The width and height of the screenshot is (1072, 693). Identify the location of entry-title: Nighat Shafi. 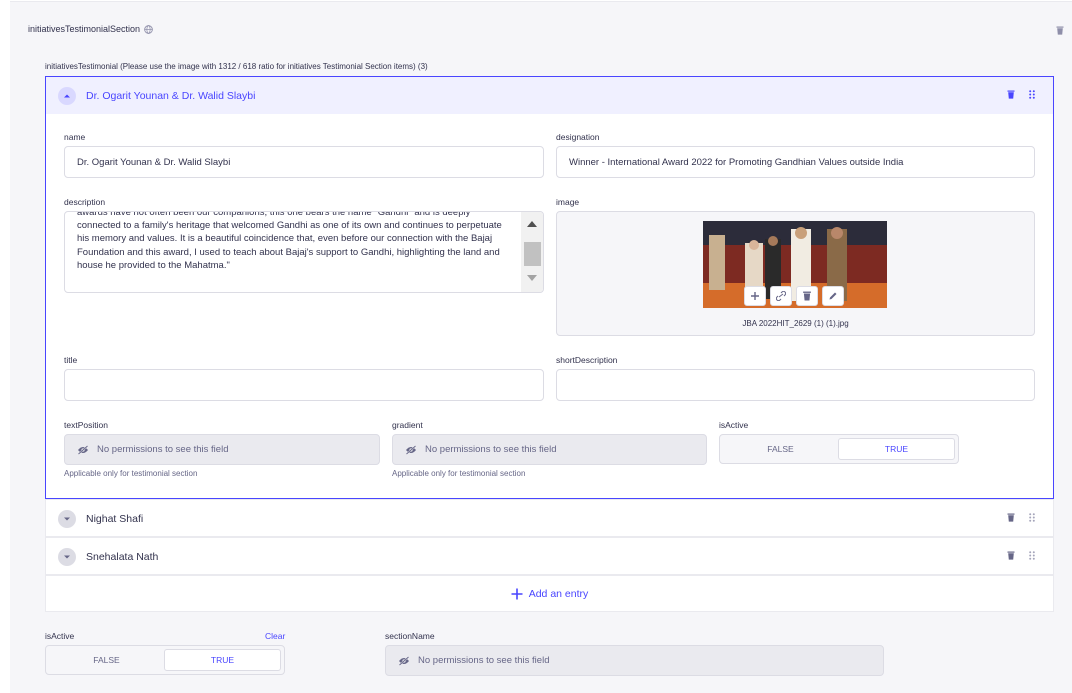
(115, 518).